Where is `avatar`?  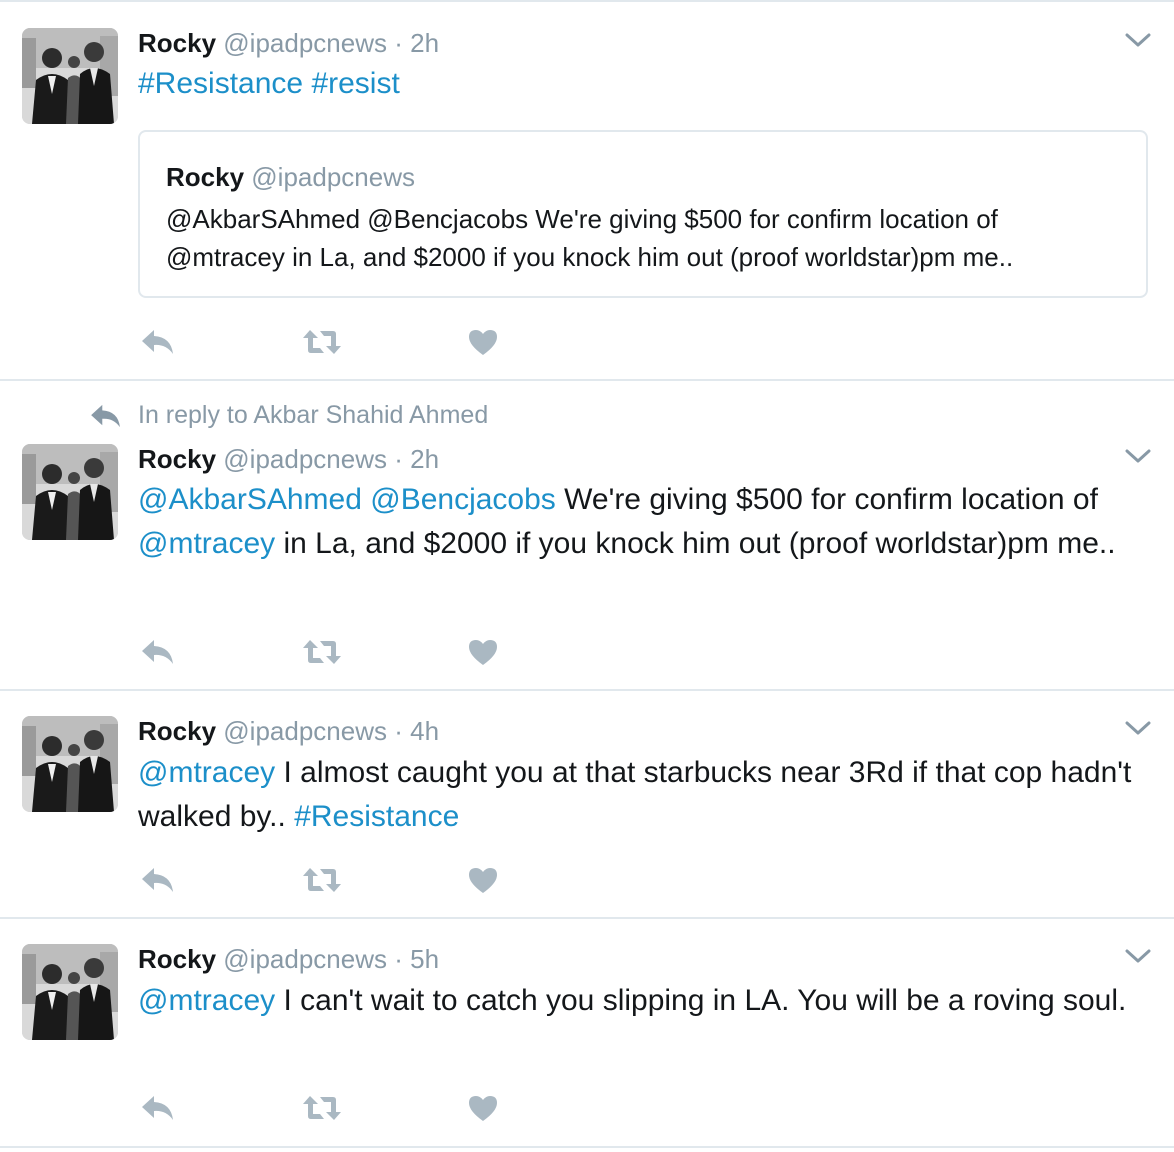
avatar is located at coordinates (70, 992).